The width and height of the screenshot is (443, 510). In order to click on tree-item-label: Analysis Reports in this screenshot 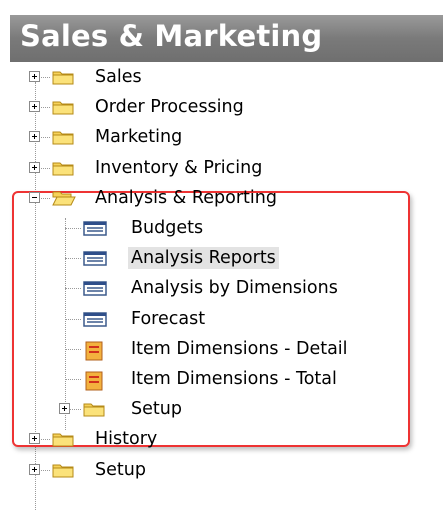, I will do `click(203, 258)`.